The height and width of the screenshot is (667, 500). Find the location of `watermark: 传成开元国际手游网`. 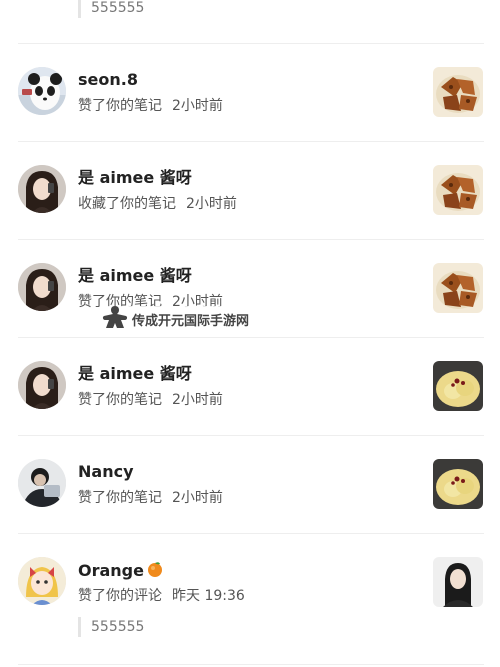

watermark: 传成开元国际手游网 is located at coordinates (176, 319).